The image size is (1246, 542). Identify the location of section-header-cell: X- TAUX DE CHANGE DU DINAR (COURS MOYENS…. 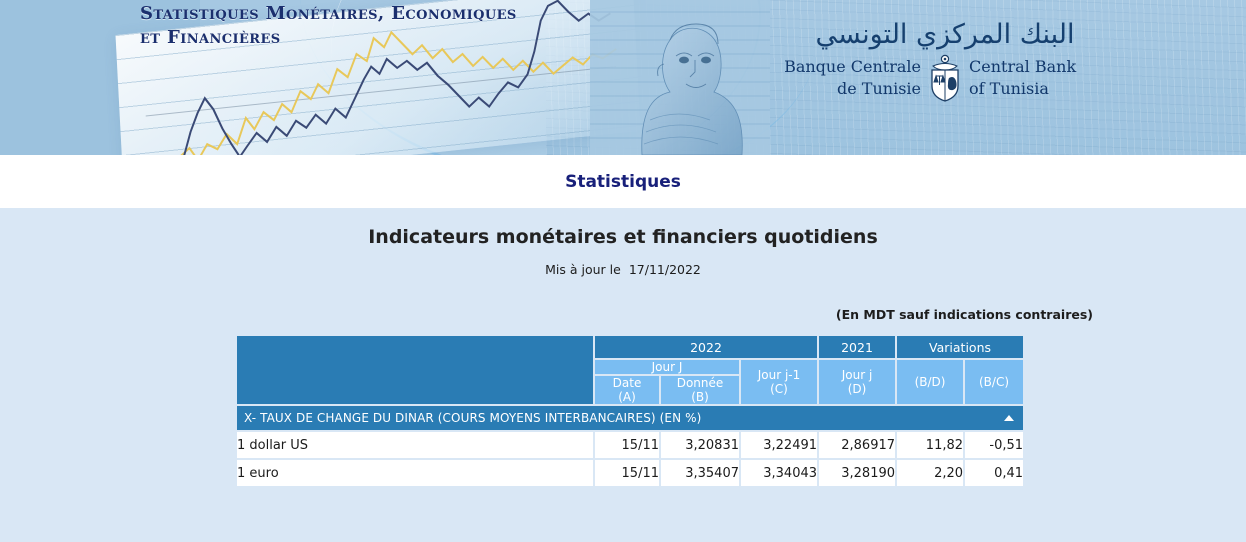
(630, 418).